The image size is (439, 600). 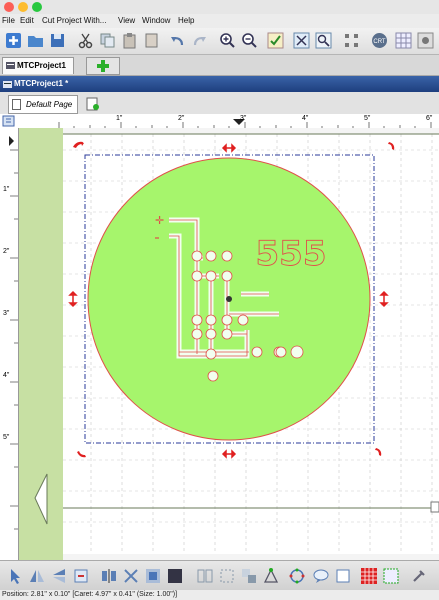 I want to click on ruler-label-4: 4", so click(x=305, y=118).